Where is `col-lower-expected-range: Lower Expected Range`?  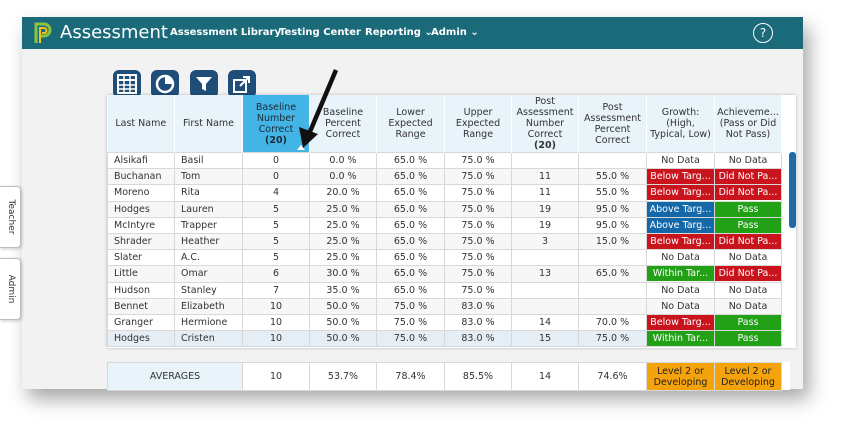
col-lower-expected-range: Lower Expected Range is located at coordinates (410, 124).